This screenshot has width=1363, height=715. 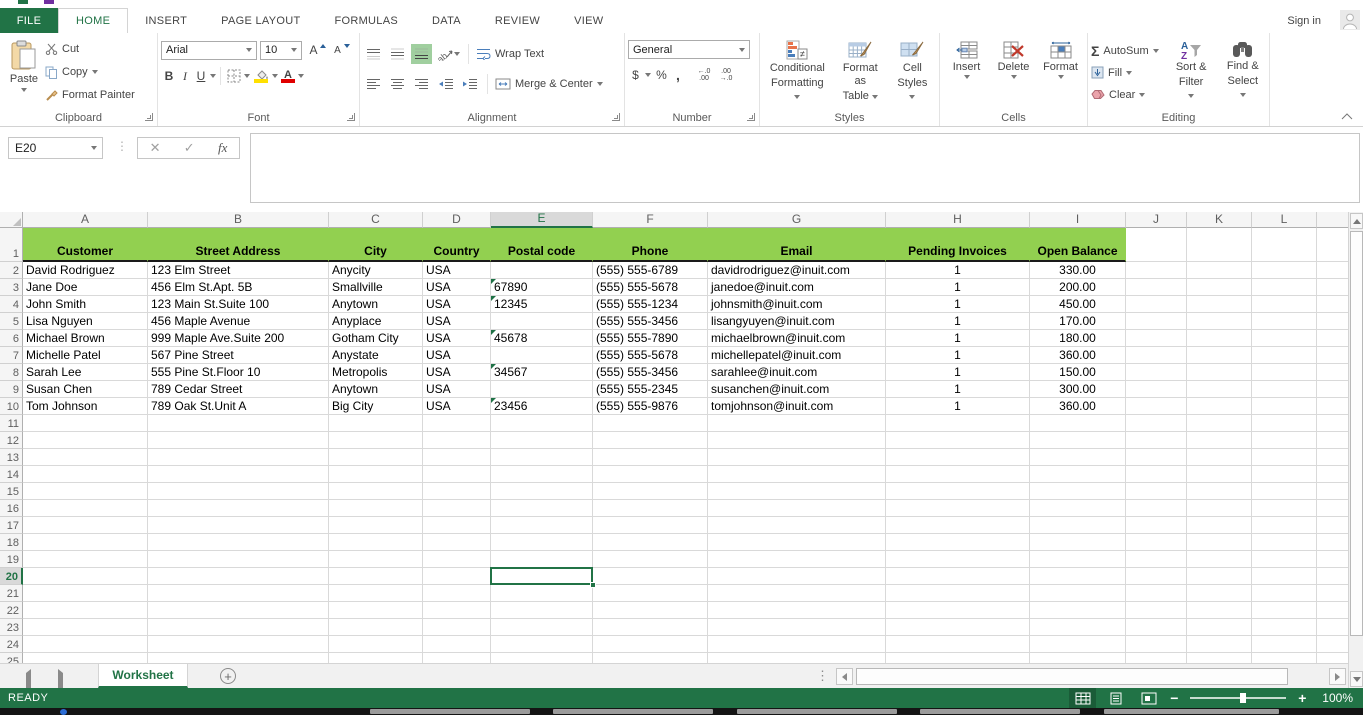 I want to click on fill-button: Fill, so click(x=1127, y=72).